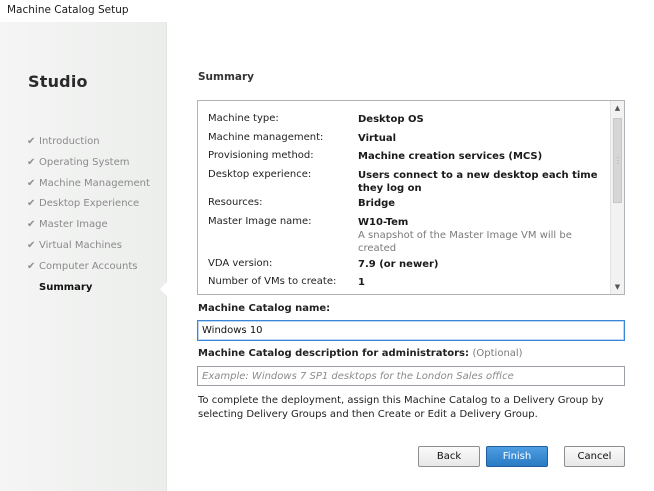 This screenshot has width=654, height=491. I want to click on step-desktop-experience: ✔ Desktop Experience, so click(97, 207).